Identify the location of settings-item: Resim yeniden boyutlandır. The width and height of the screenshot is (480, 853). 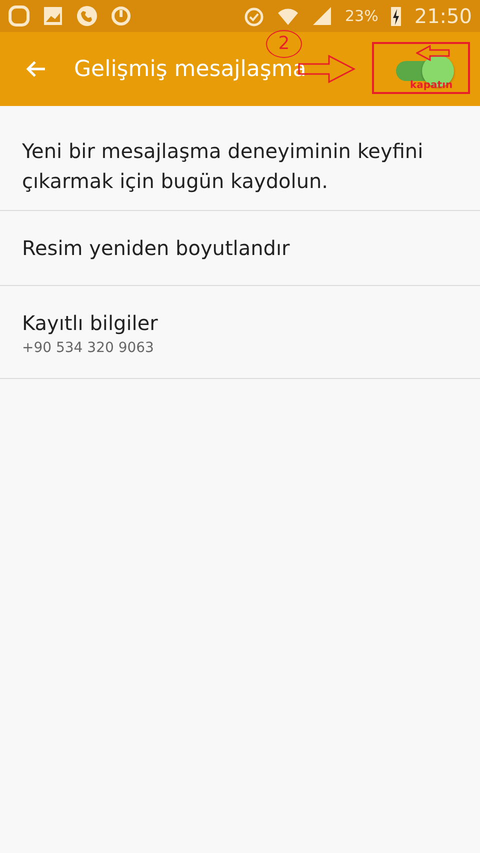
(240, 248).